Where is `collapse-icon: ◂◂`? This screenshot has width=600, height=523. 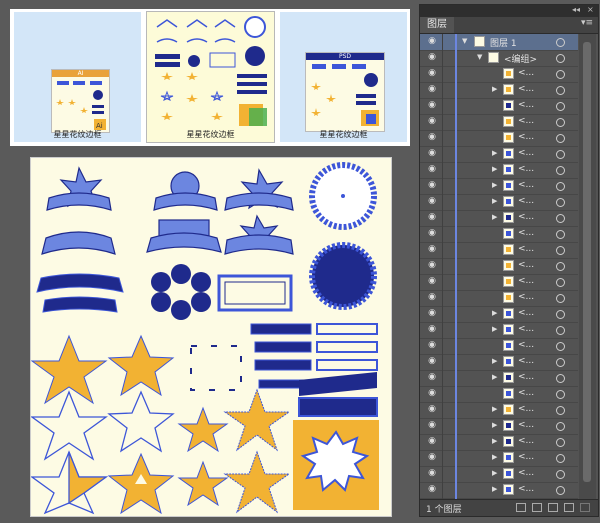 collapse-icon: ◂◂ is located at coordinates (576, 9).